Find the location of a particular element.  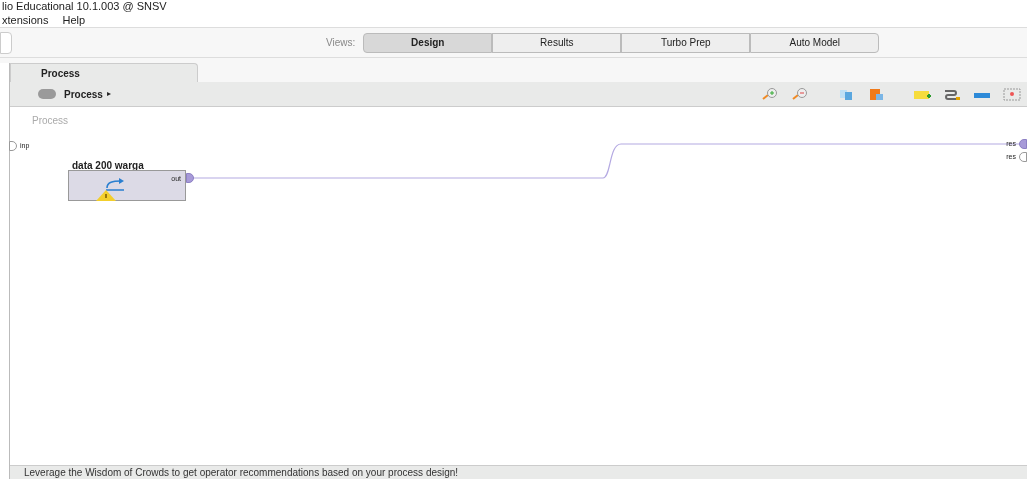

breadcrumb-arrow: ▸ is located at coordinates (108, 94).